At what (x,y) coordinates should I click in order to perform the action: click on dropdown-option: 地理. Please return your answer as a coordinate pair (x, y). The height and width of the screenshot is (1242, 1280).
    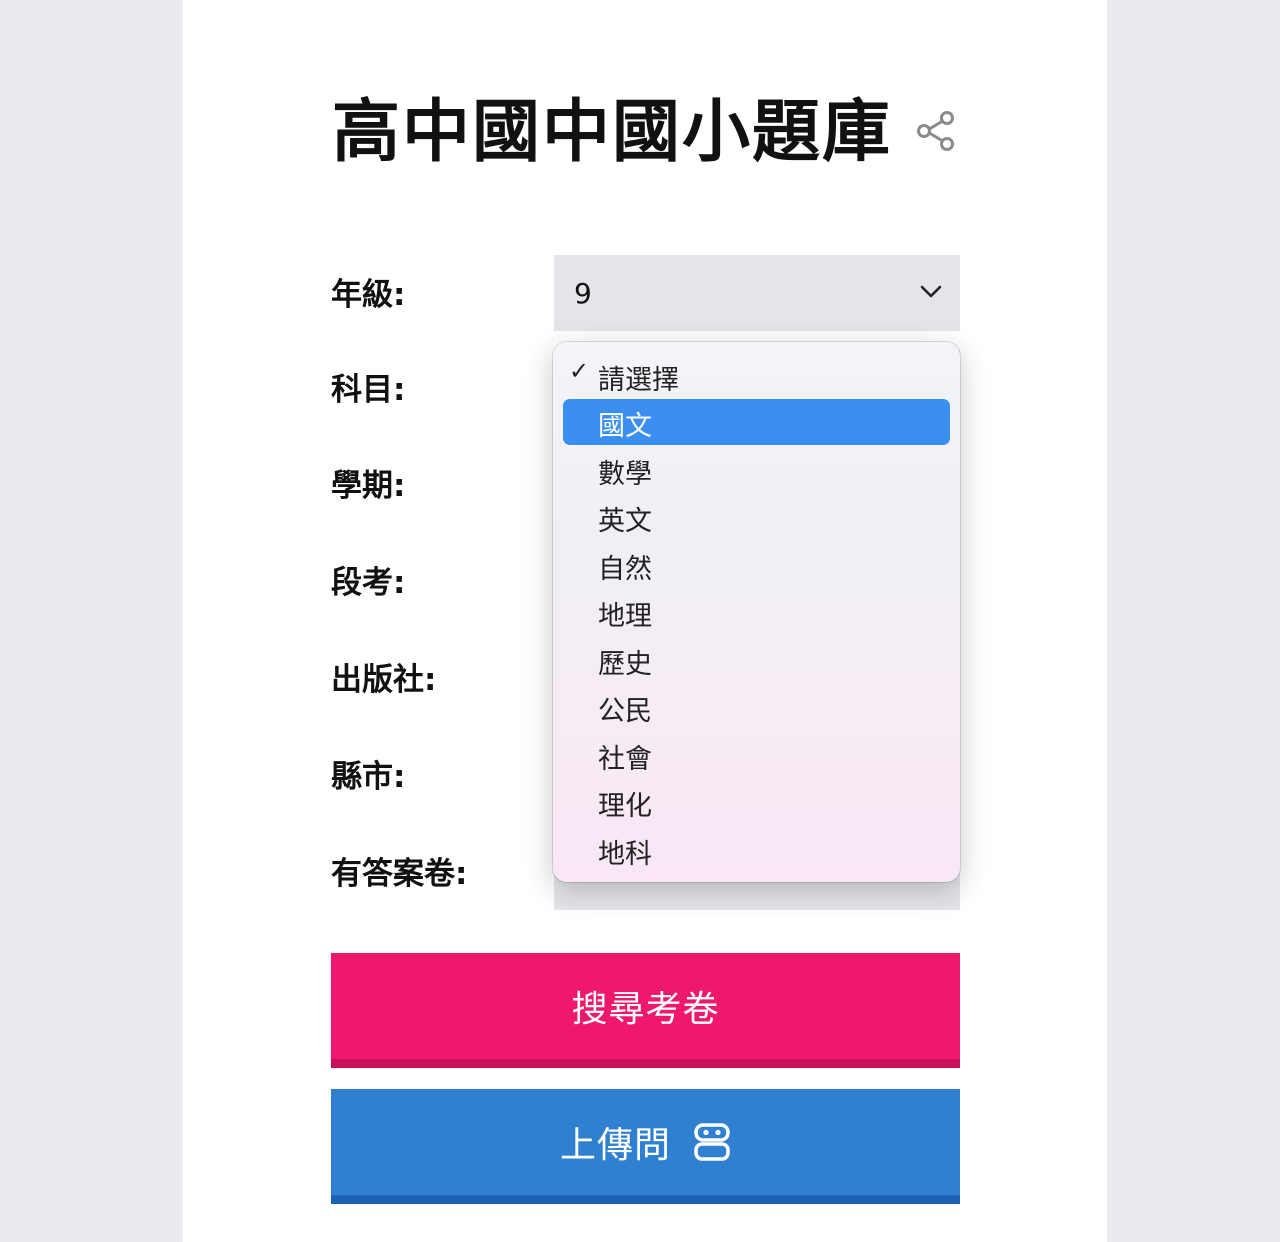
    Looking at the image, I should click on (756, 612).